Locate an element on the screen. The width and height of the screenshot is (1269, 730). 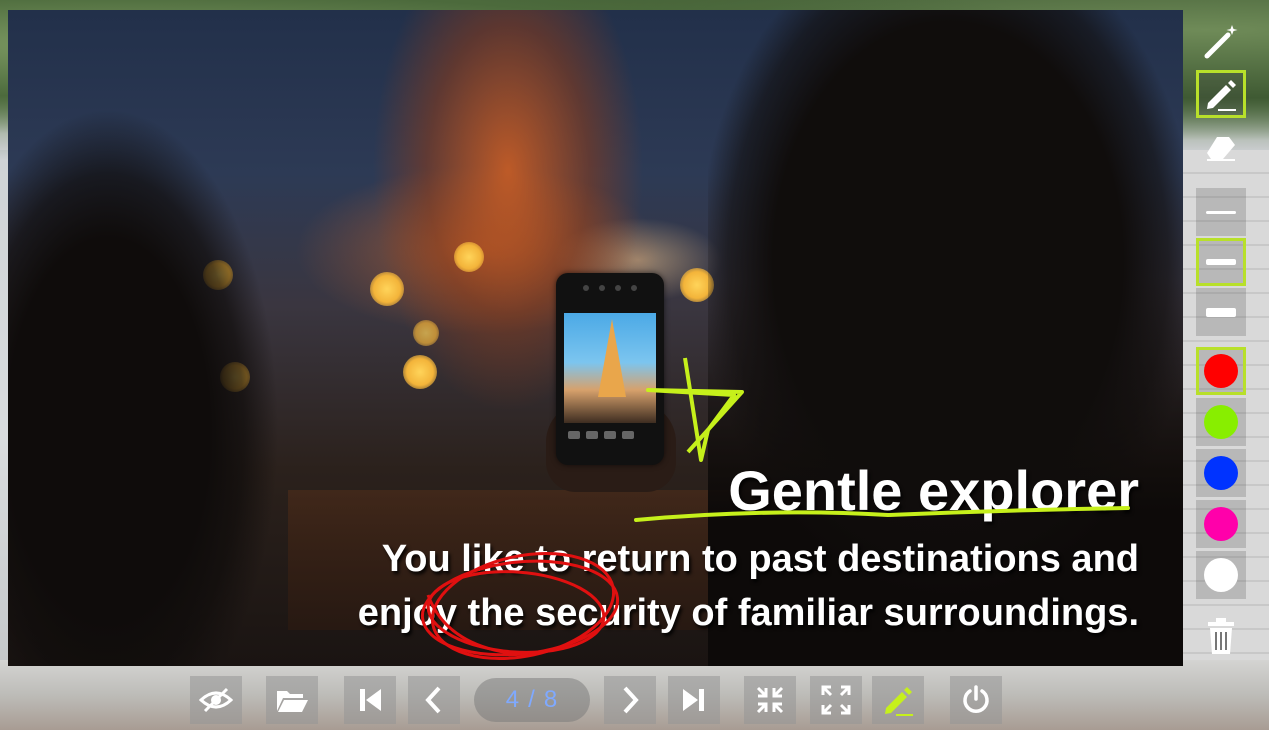
previous-page-button is located at coordinates (434, 700).